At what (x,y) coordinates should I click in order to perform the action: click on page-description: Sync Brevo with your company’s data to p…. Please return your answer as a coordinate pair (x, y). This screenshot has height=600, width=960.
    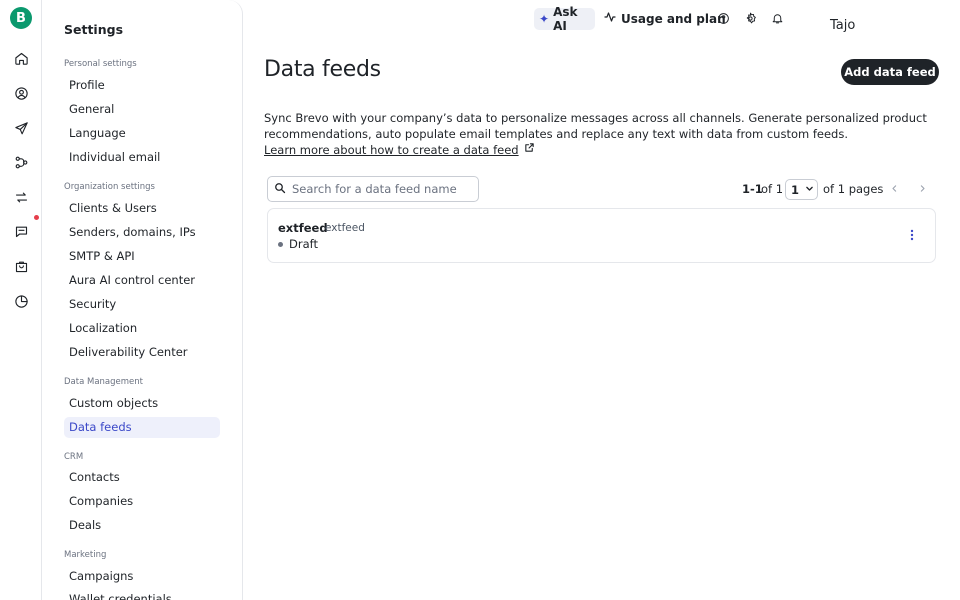
    Looking at the image, I should click on (595, 126).